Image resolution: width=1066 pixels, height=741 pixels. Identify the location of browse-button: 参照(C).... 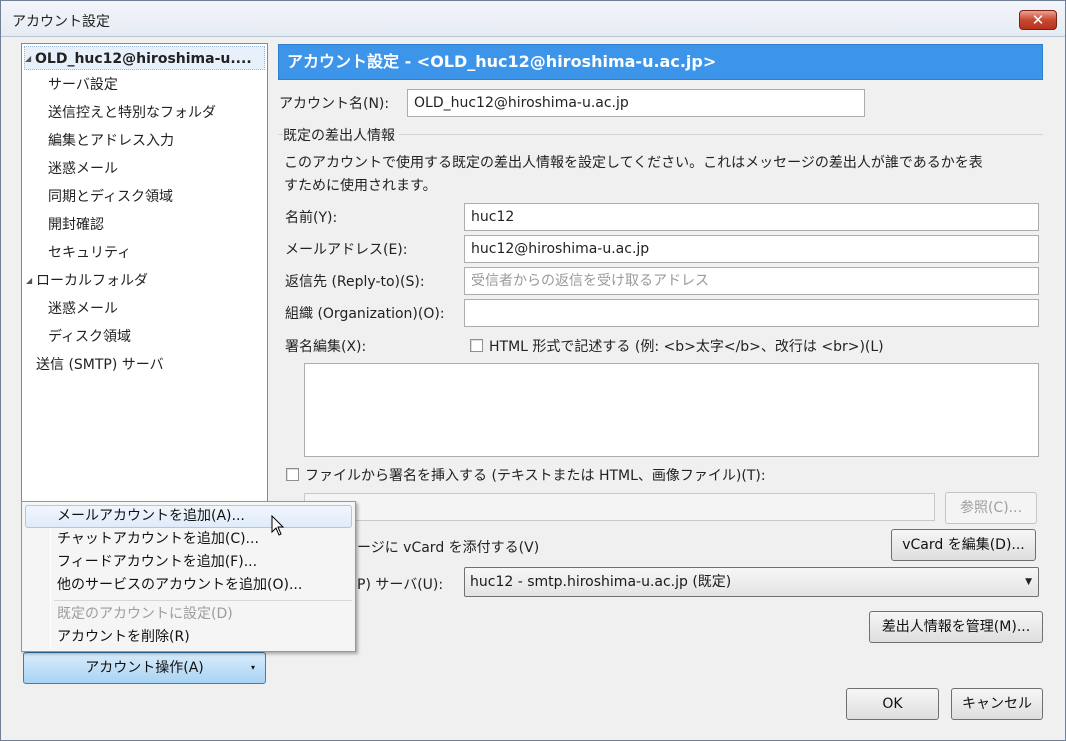
(991, 508).